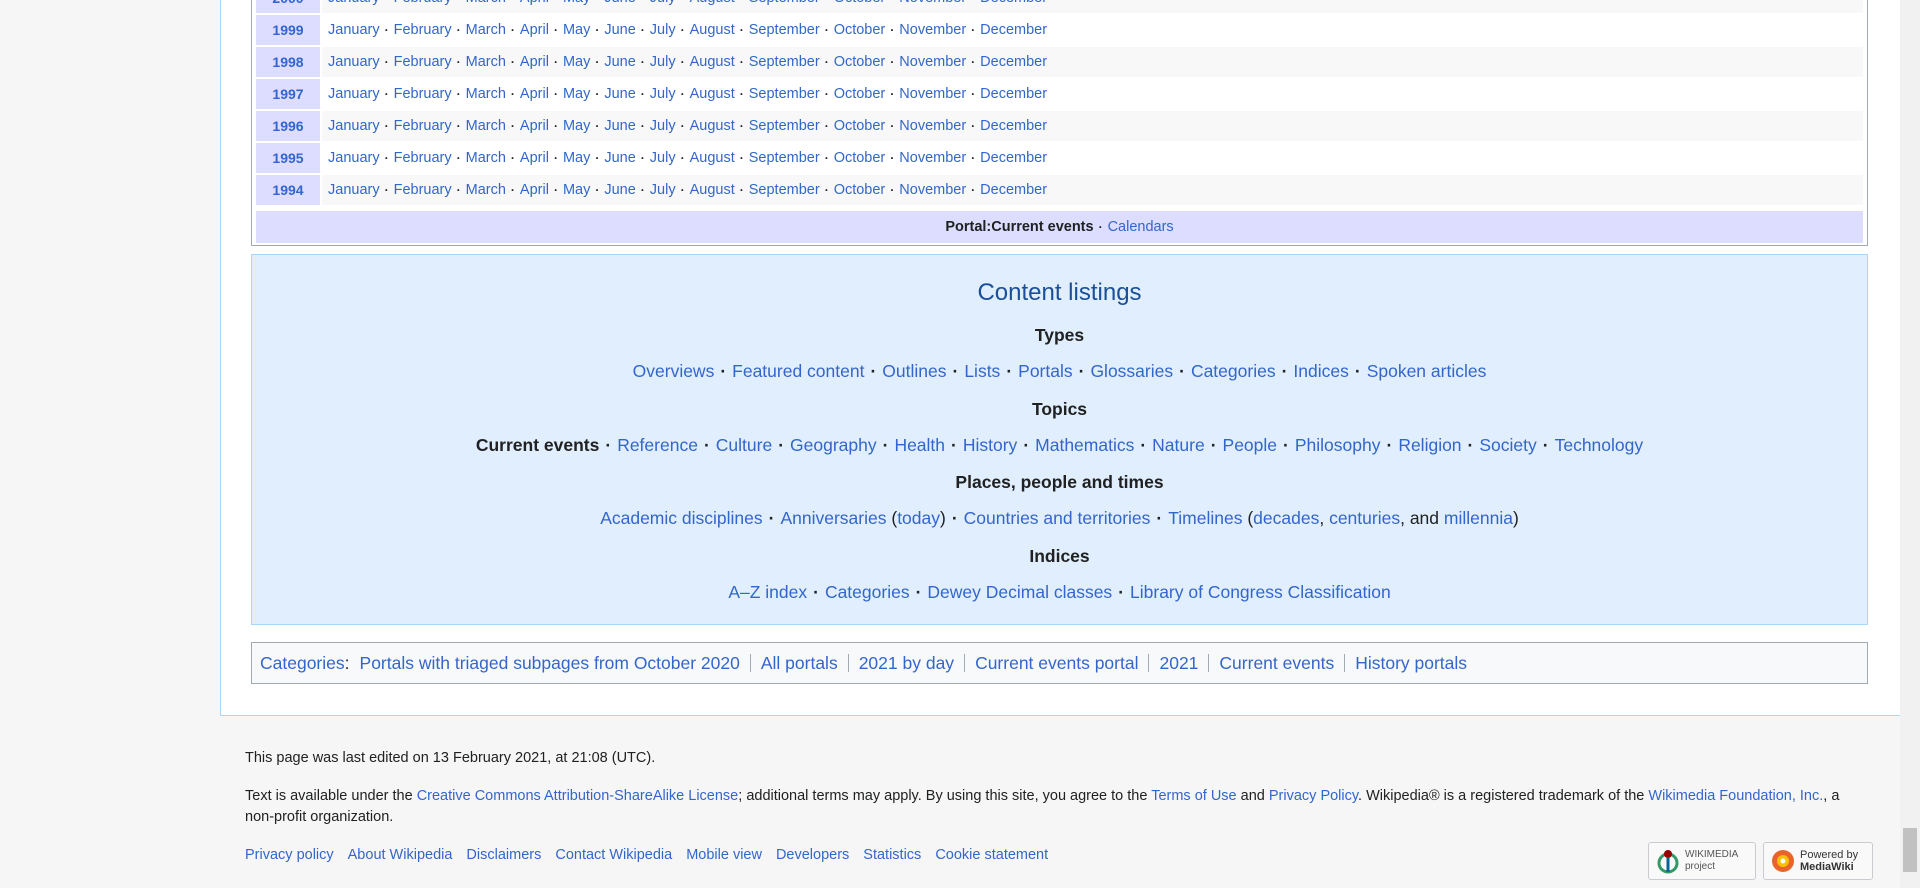 The image size is (1920, 888). What do you see at coordinates (991, 855) in the screenshot?
I see `footer-link: Cookie statement` at bounding box center [991, 855].